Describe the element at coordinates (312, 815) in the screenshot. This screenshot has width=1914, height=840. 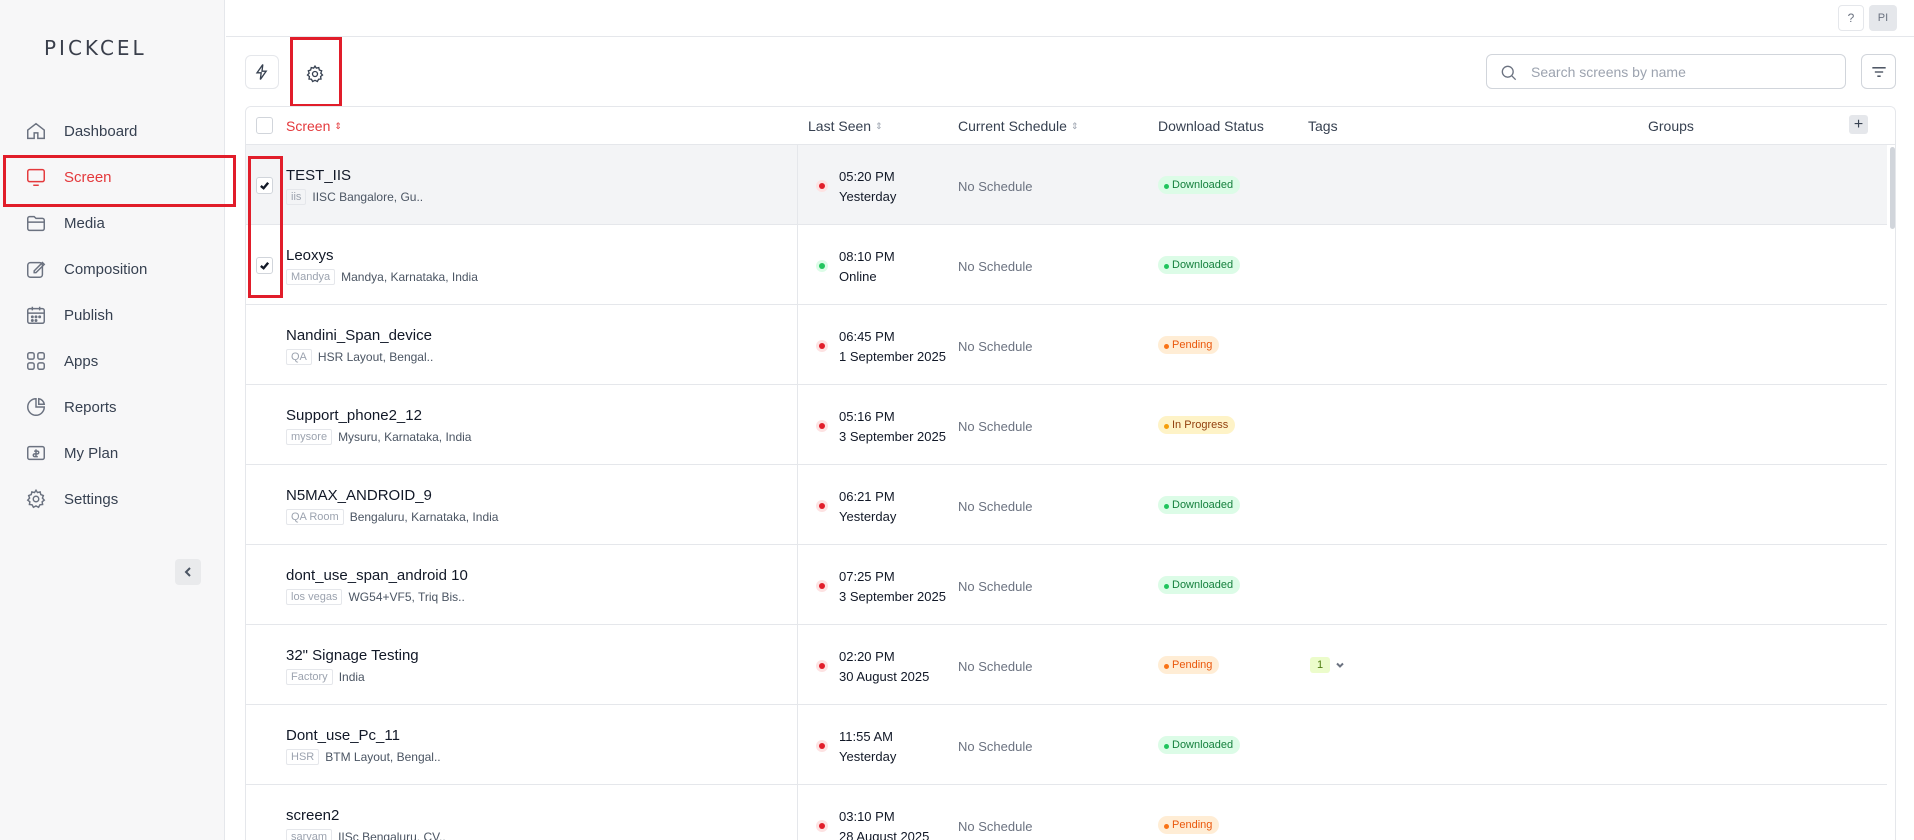
I see `screen-name: screen2` at that location.